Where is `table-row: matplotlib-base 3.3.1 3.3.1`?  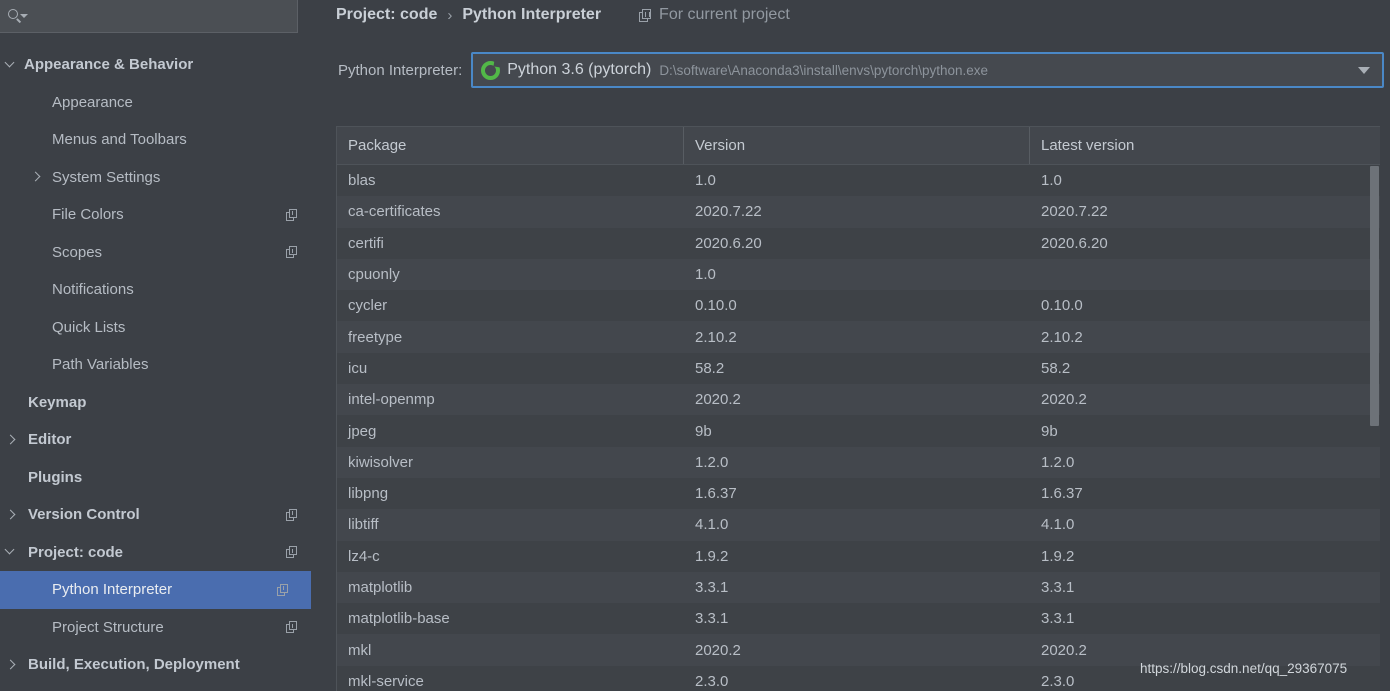 table-row: matplotlib-base 3.3.1 3.3.1 is located at coordinates (858, 619).